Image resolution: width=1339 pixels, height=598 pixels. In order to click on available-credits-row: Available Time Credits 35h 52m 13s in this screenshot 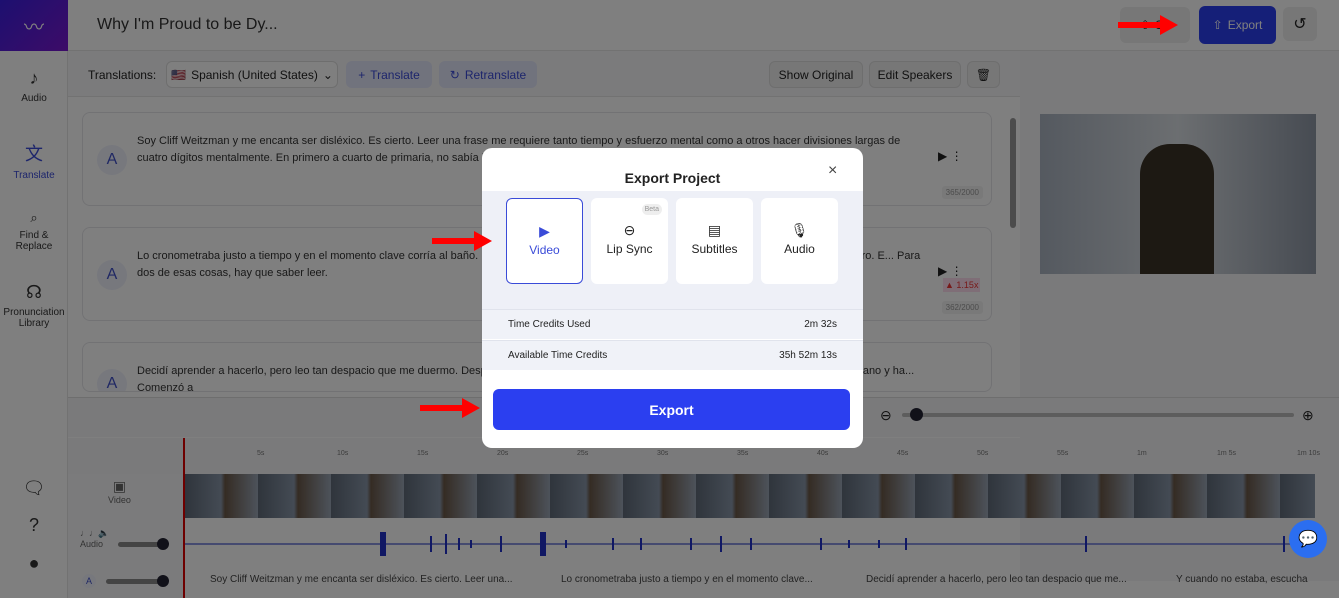, I will do `click(672, 355)`.